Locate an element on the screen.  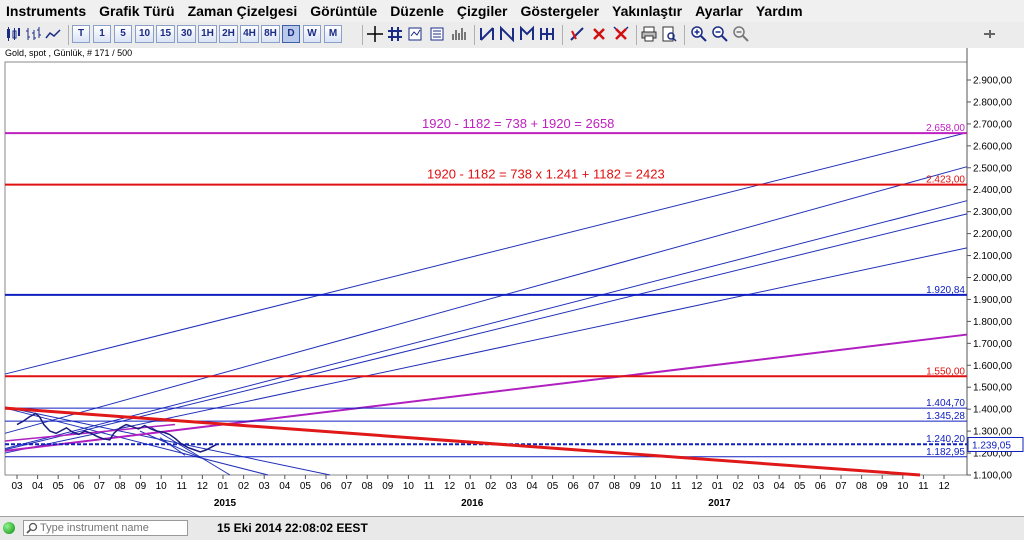
zoom-out-icon is located at coordinates (720, 34).